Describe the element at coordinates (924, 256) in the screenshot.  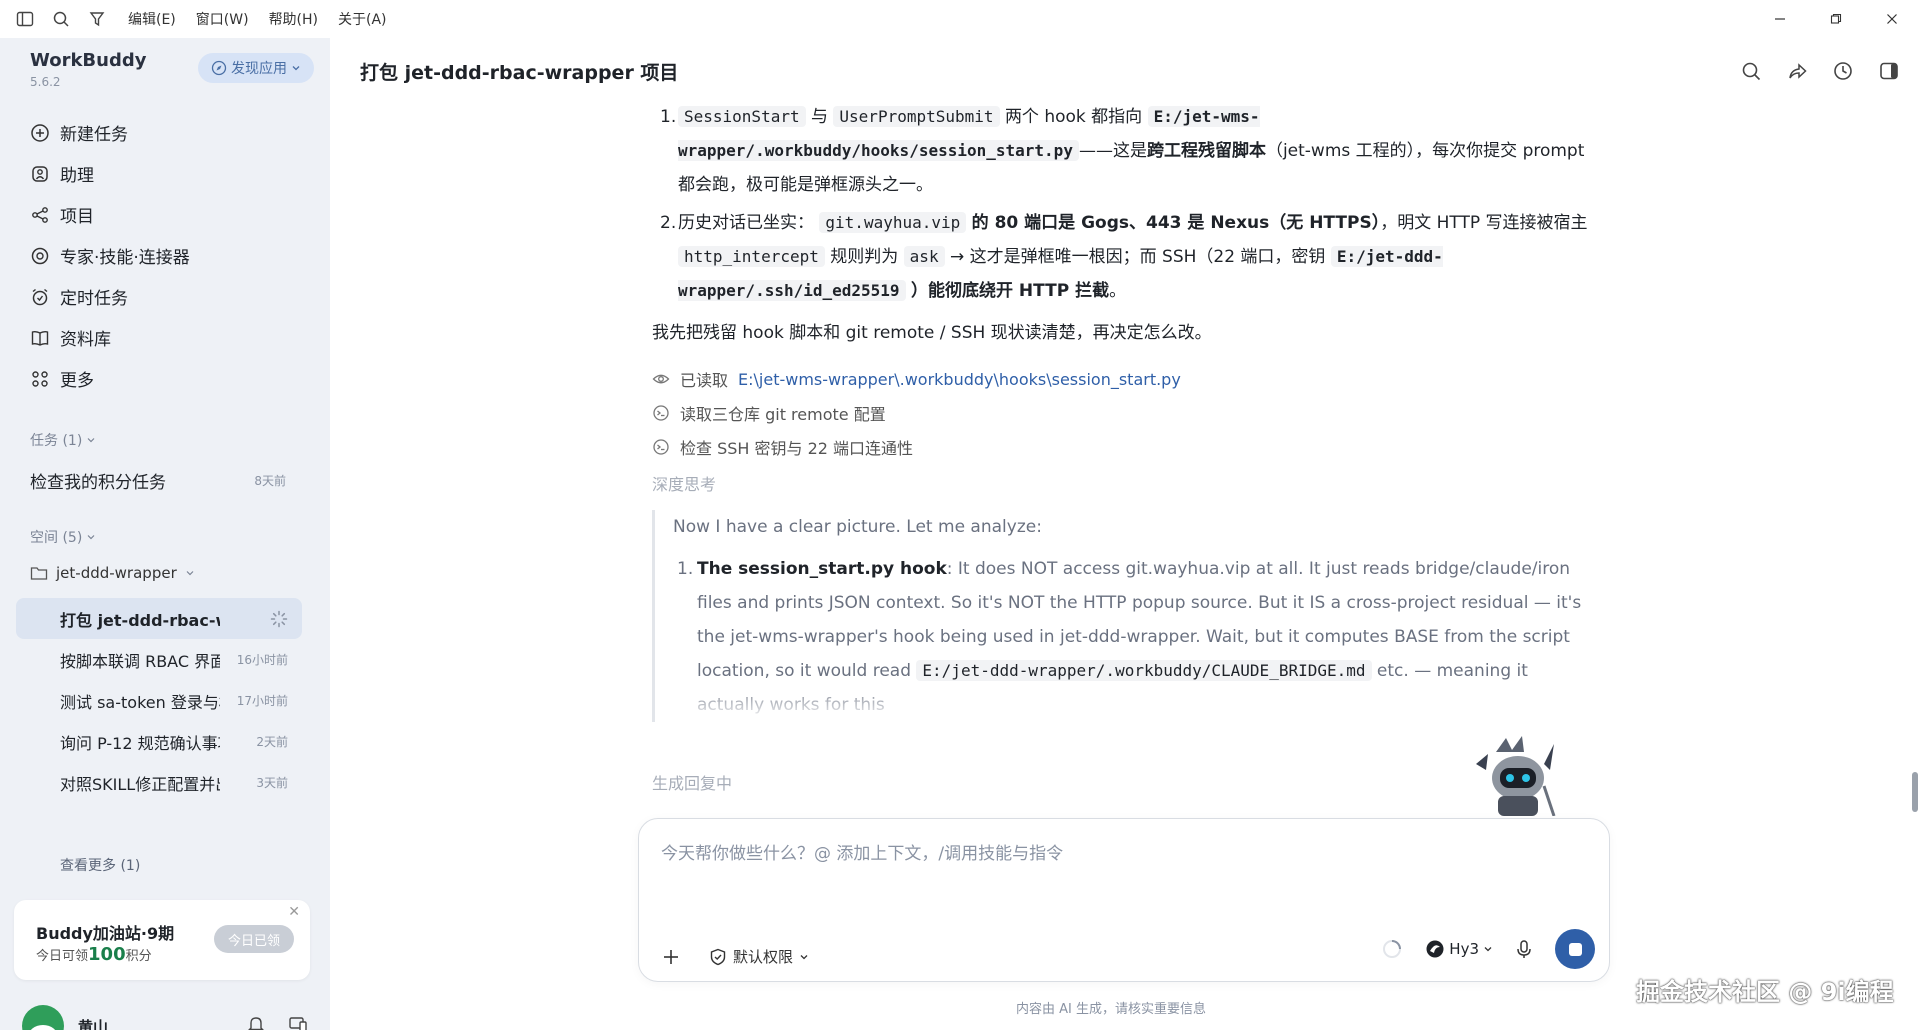
I see `inline-code: ask` at that location.